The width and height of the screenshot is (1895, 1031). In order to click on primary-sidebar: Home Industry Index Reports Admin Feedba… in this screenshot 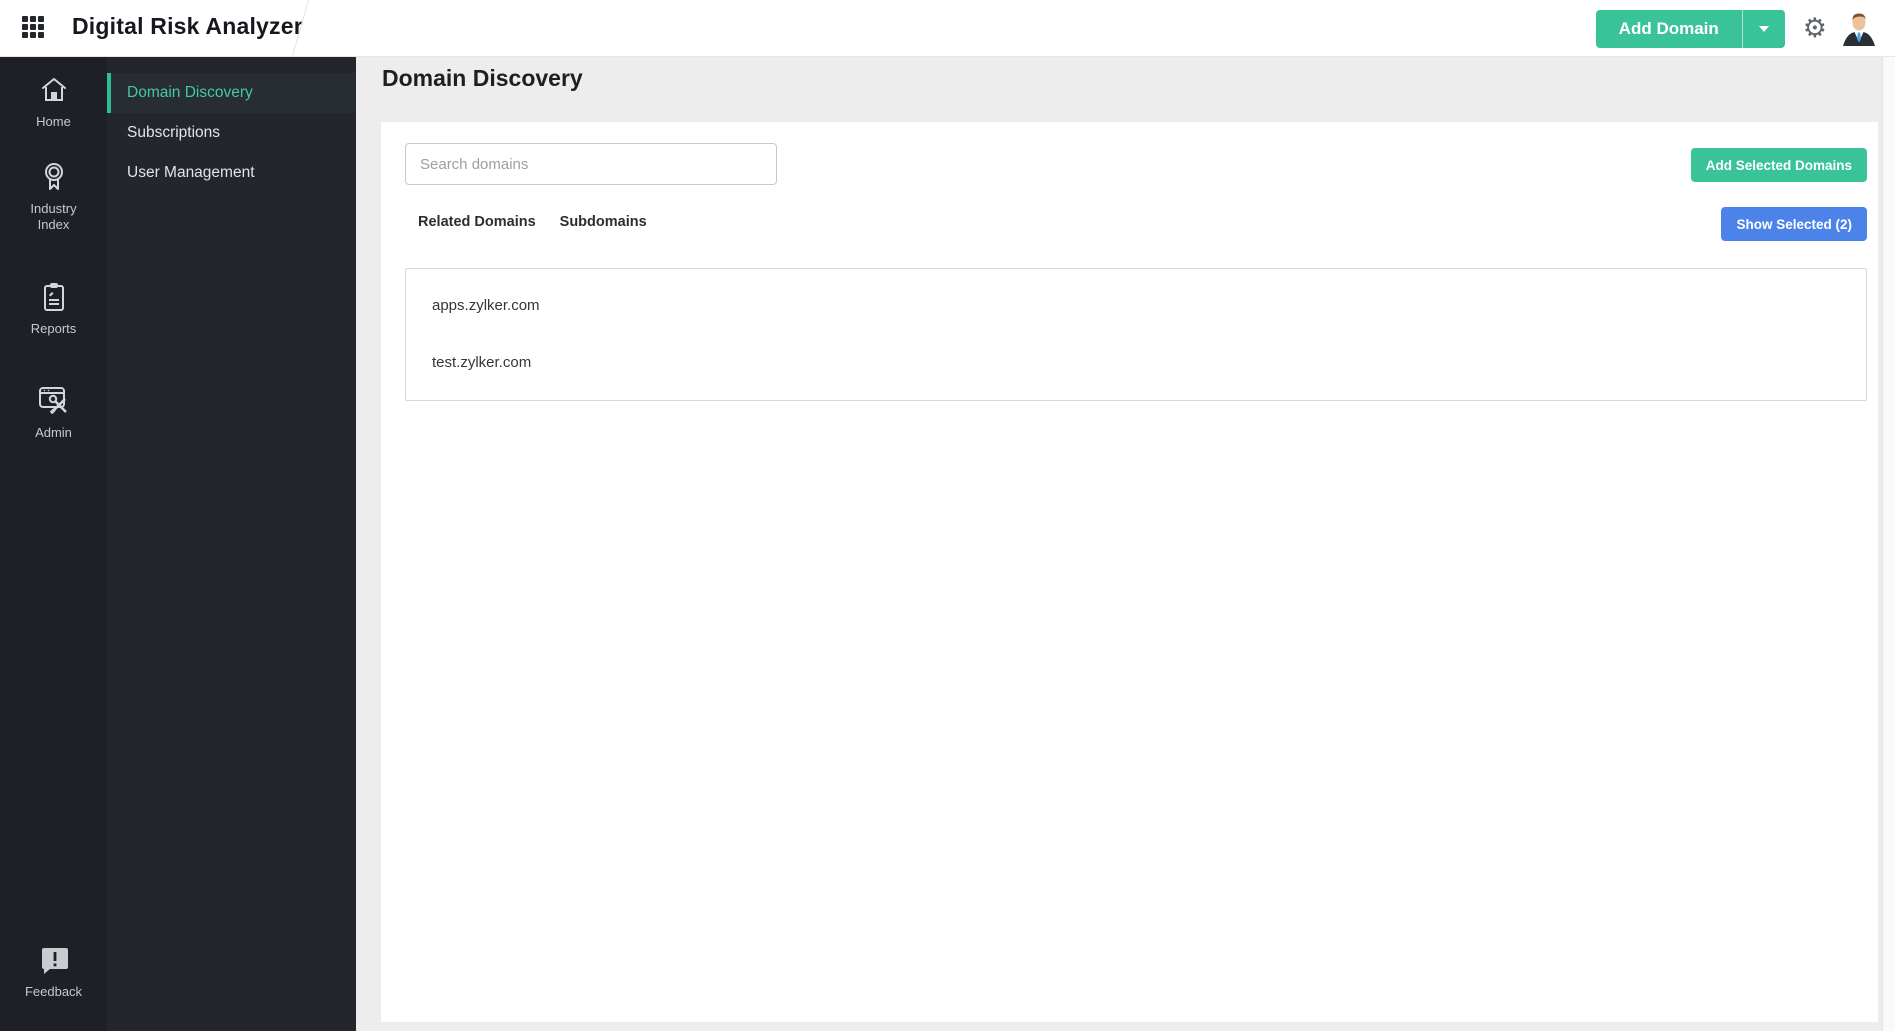, I will do `click(53, 544)`.